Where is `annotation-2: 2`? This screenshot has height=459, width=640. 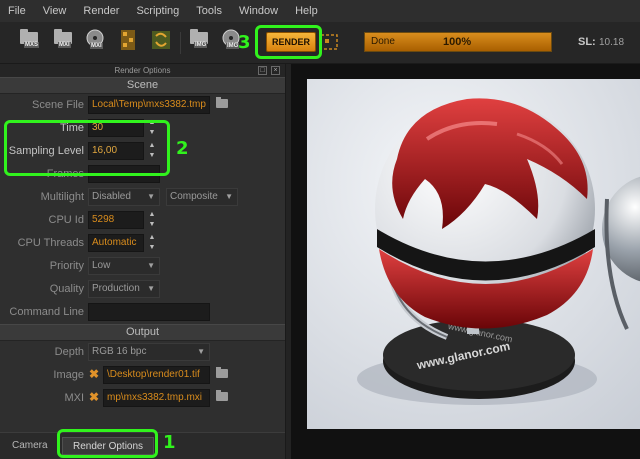
annotation-2: 2 is located at coordinates (182, 148).